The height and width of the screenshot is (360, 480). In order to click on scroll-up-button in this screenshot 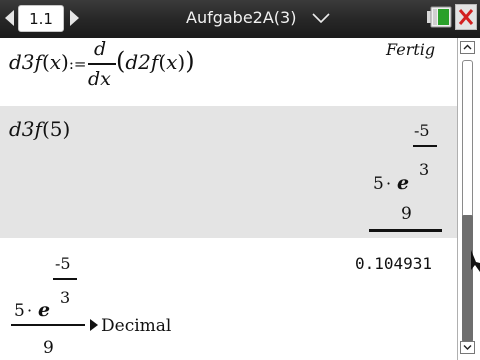, I will do `click(467, 47)`.